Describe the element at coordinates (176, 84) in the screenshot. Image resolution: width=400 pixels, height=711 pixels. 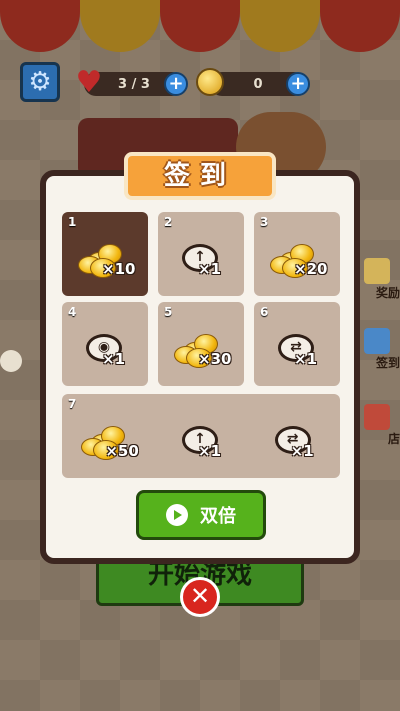
I see `add-hp-button: +` at that location.